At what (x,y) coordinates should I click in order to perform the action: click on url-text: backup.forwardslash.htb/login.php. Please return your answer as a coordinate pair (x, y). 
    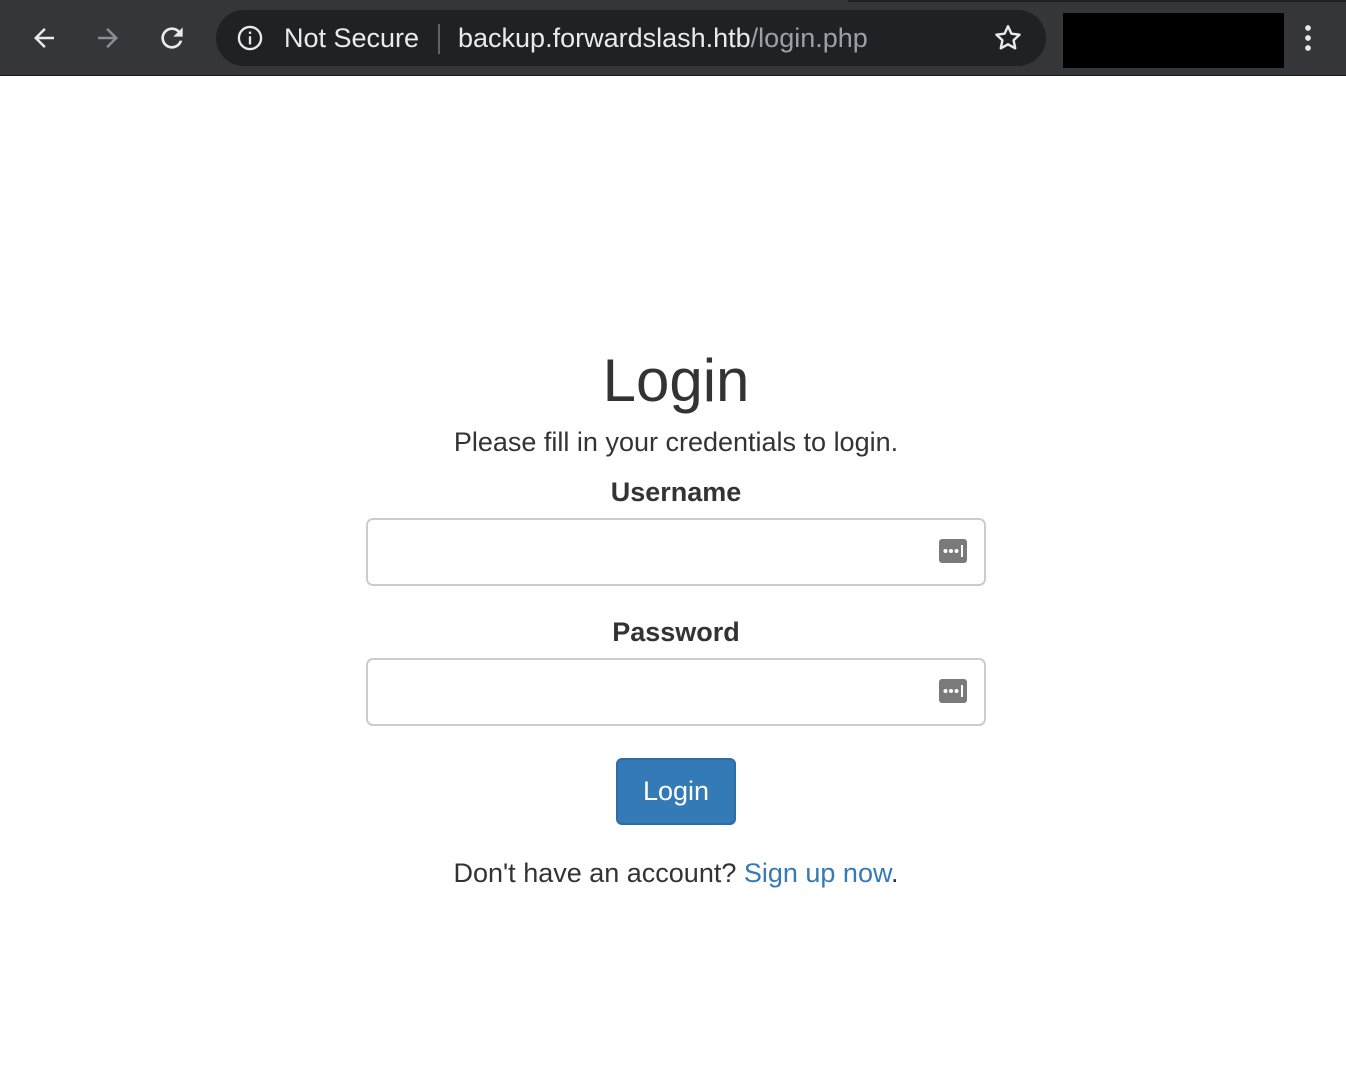
    Looking at the image, I should click on (663, 38).